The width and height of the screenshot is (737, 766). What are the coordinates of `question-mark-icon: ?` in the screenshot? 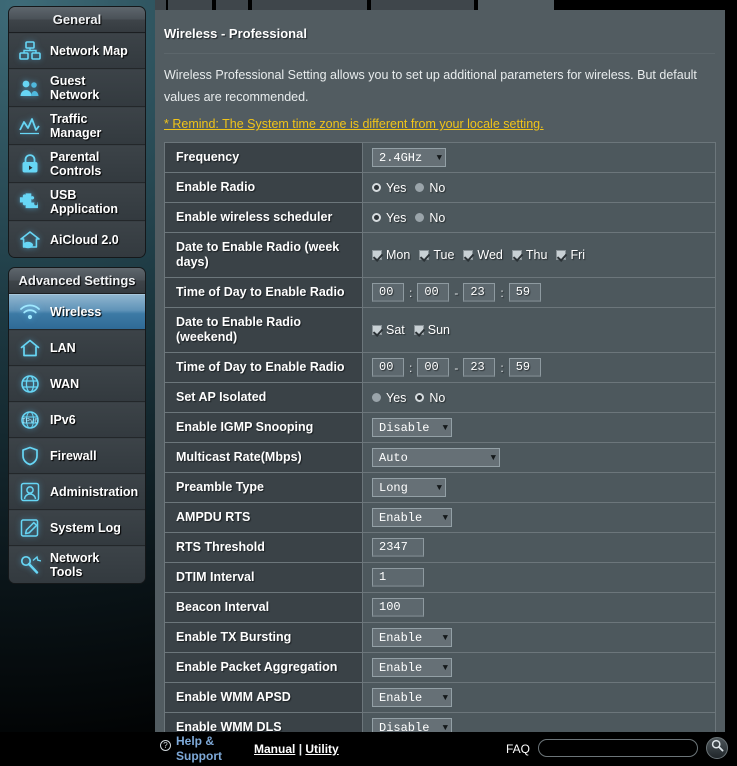 It's located at (165, 745).